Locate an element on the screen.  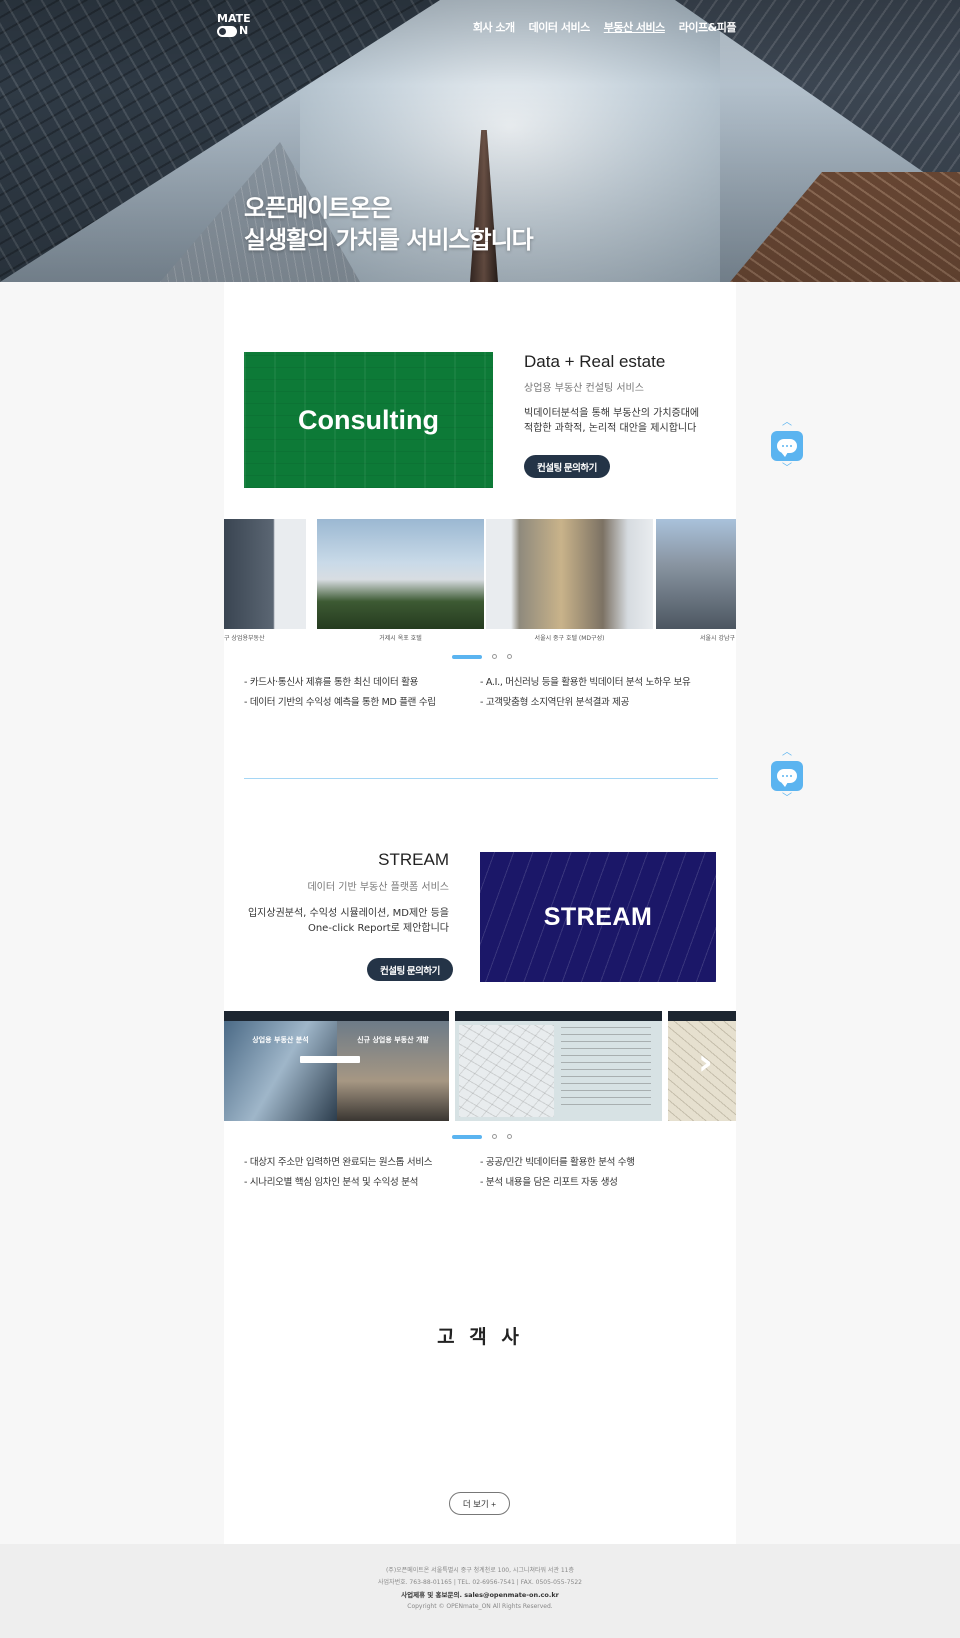
feature-item: - 카드사·통신사 제휴를 통한 최신 데이터 활용 is located at coordinates (331, 682).